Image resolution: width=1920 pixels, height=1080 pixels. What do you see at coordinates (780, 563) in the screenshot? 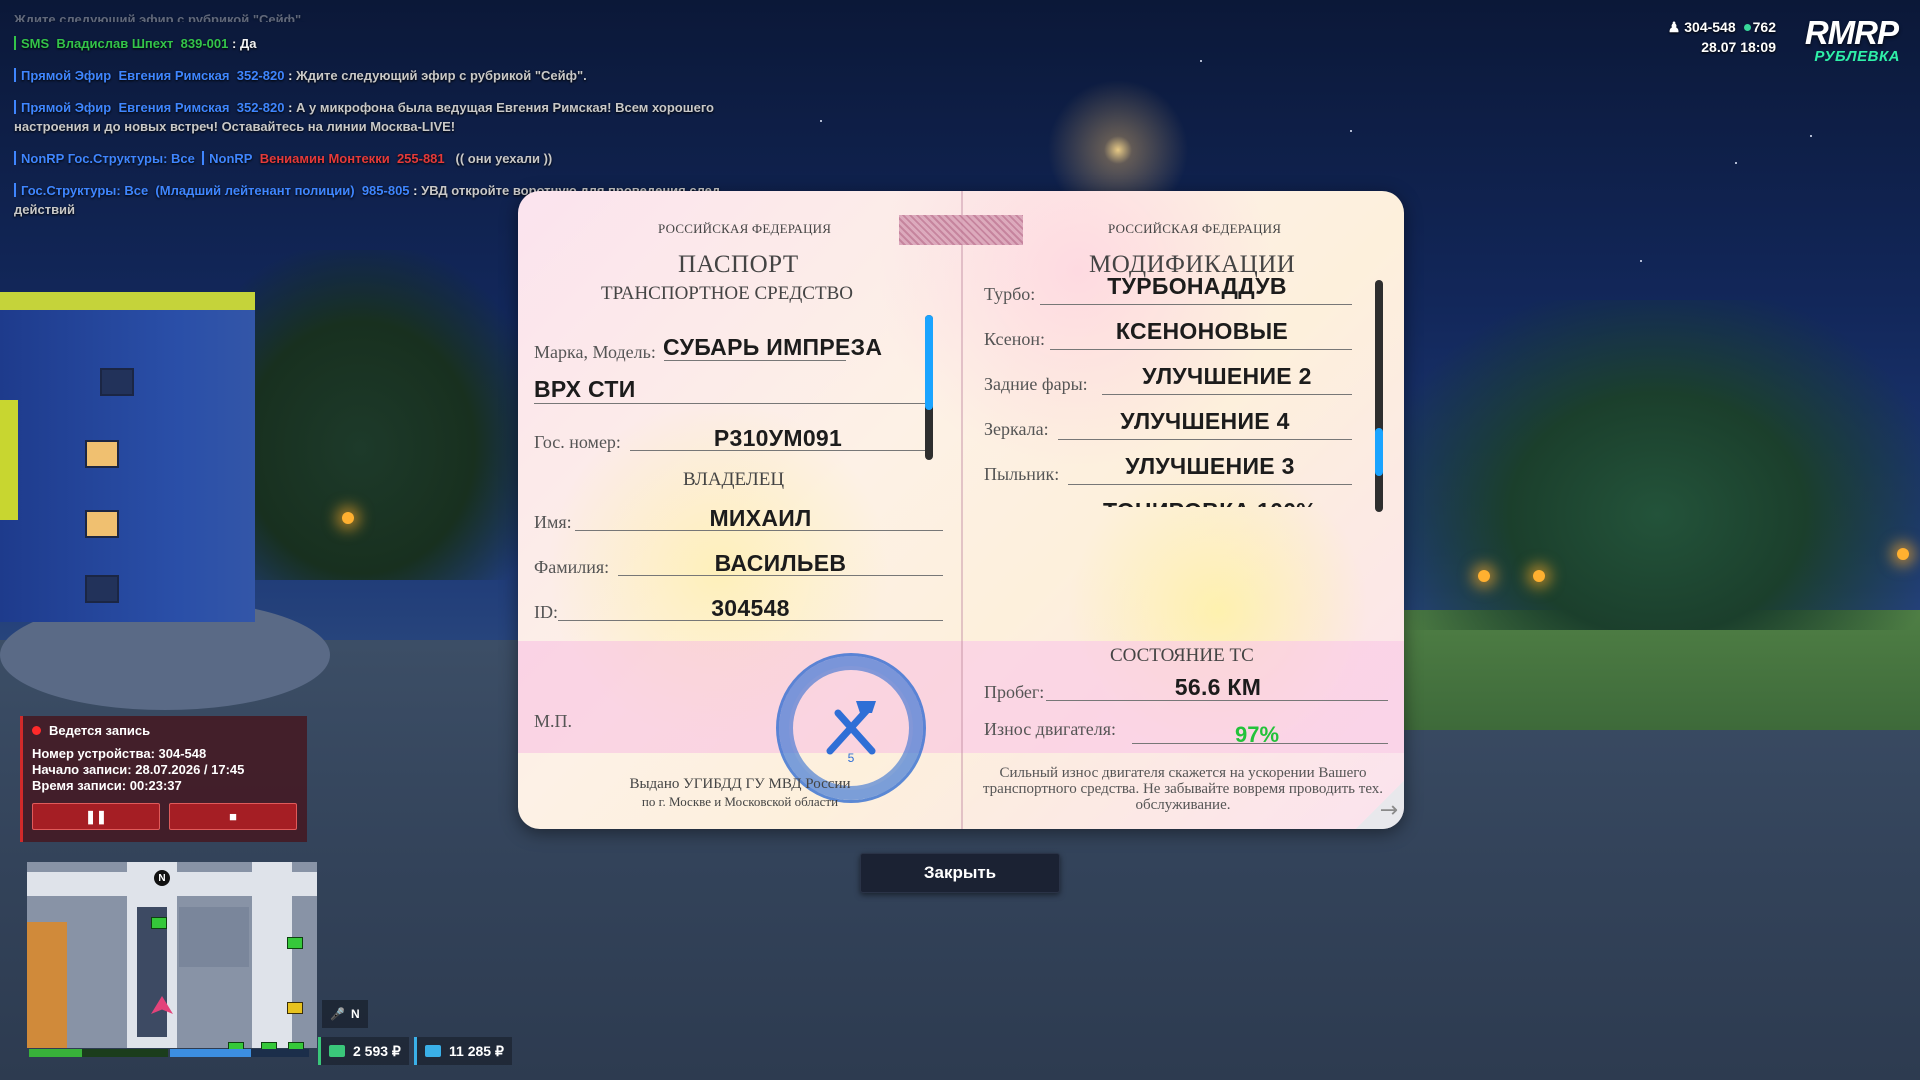
I see `surname-value: ВАСИЛЬЕВ` at bounding box center [780, 563].